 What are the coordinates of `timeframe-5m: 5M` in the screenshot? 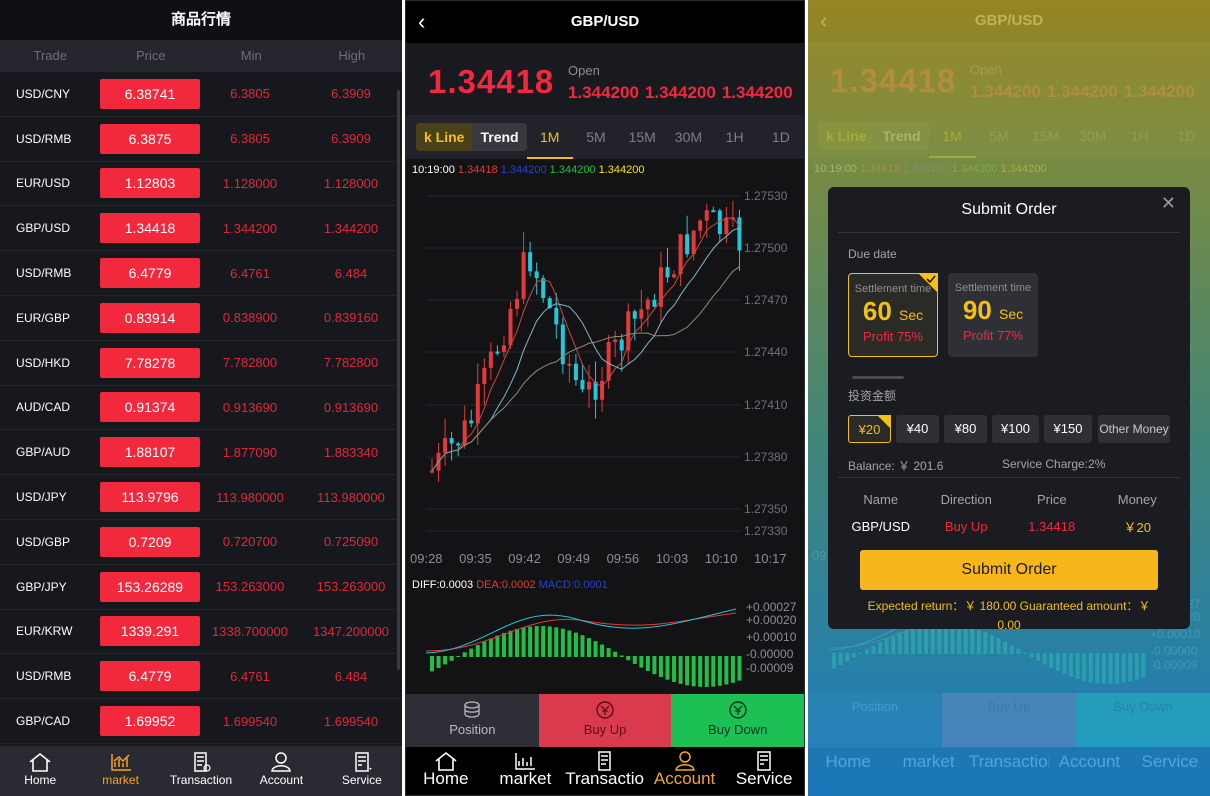 It's located at (596, 137).